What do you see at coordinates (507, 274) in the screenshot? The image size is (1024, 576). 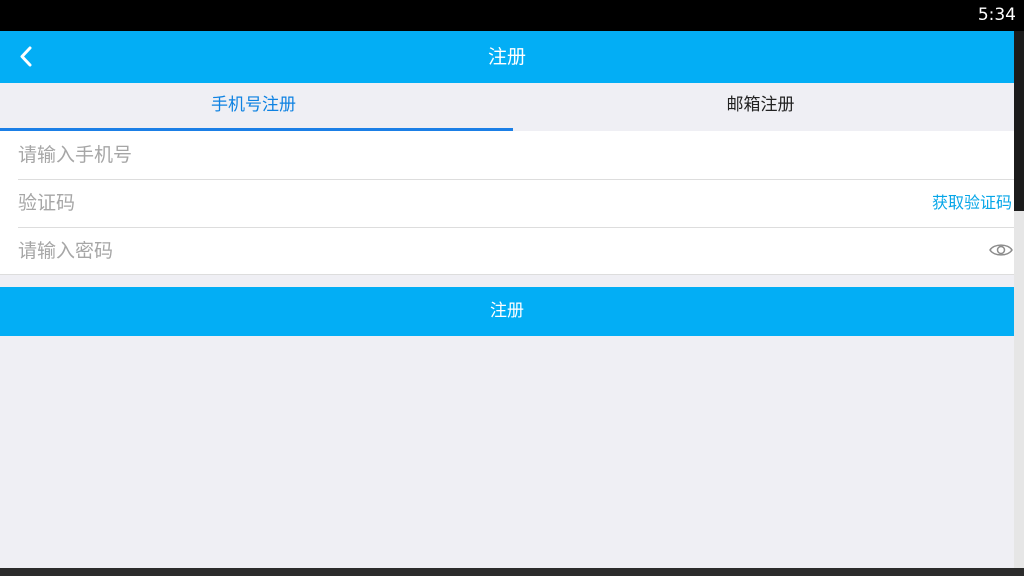 I see `form-bottom-divider` at bounding box center [507, 274].